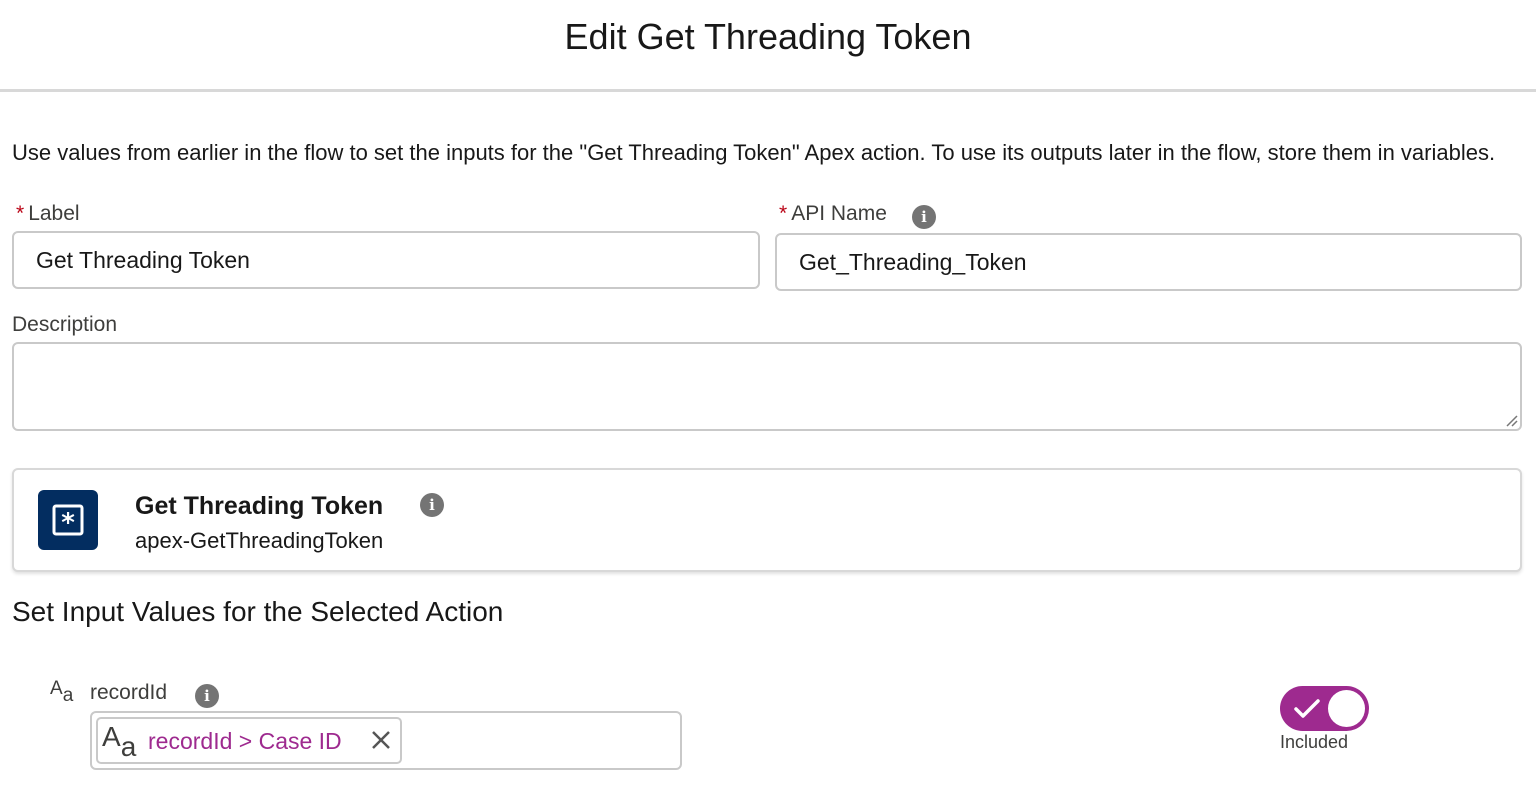 The height and width of the screenshot is (809, 1536). What do you see at coordinates (1511, 420) in the screenshot?
I see `resize-grip-icon` at bounding box center [1511, 420].